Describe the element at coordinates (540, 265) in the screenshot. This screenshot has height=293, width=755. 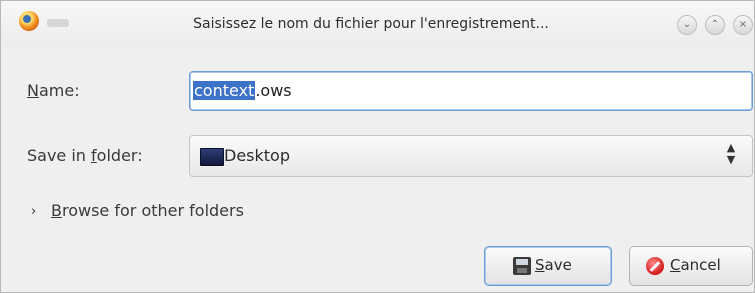
I see `save-mnemonic: S` at that location.